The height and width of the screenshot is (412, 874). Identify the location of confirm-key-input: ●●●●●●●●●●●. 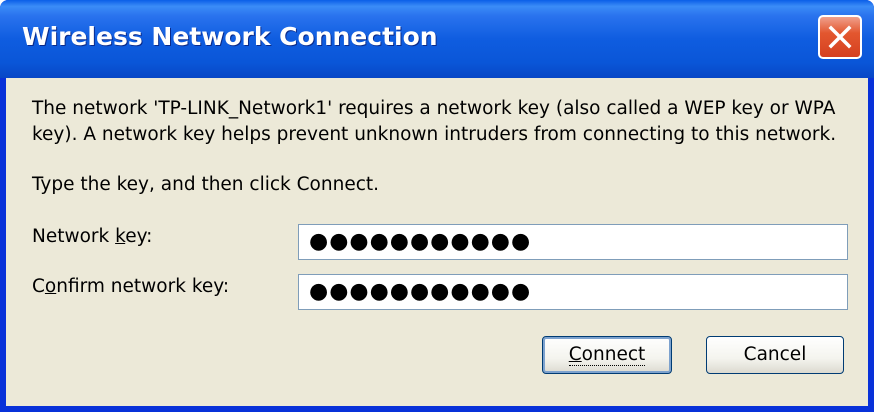
(573, 292).